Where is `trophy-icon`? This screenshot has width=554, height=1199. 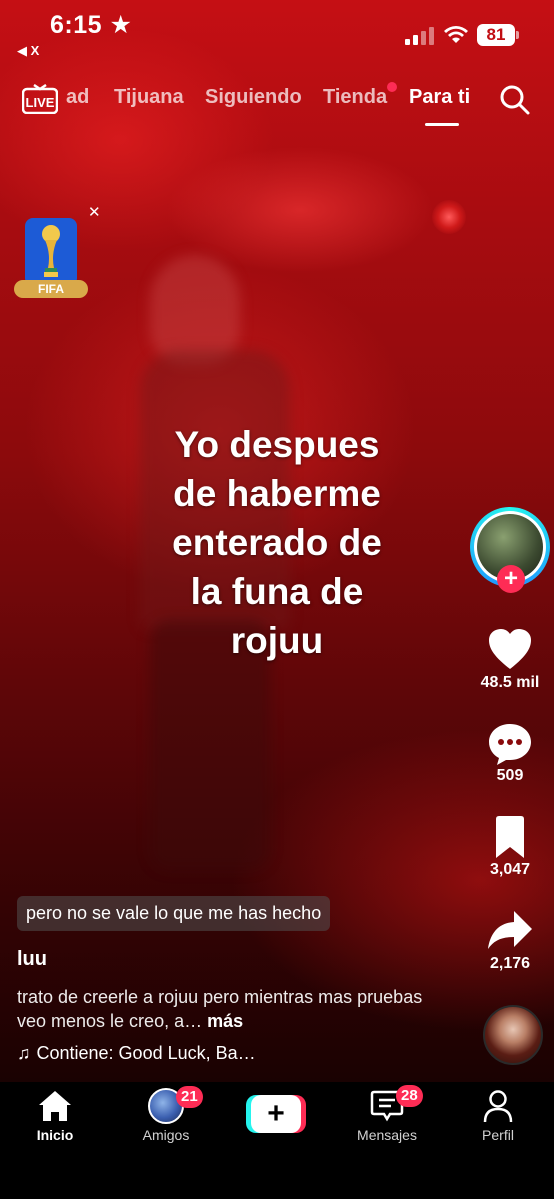
trophy-icon is located at coordinates (51, 251).